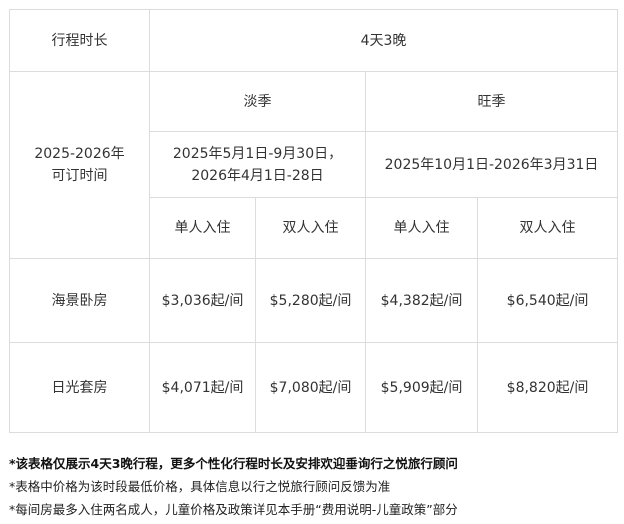 Image resolution: width=624 pixels, height=524 pixels. What do you see at coordinates (79, 40) in the screenshot?
I see `duration-label: 行程时长` at bounding box center [79, 40].